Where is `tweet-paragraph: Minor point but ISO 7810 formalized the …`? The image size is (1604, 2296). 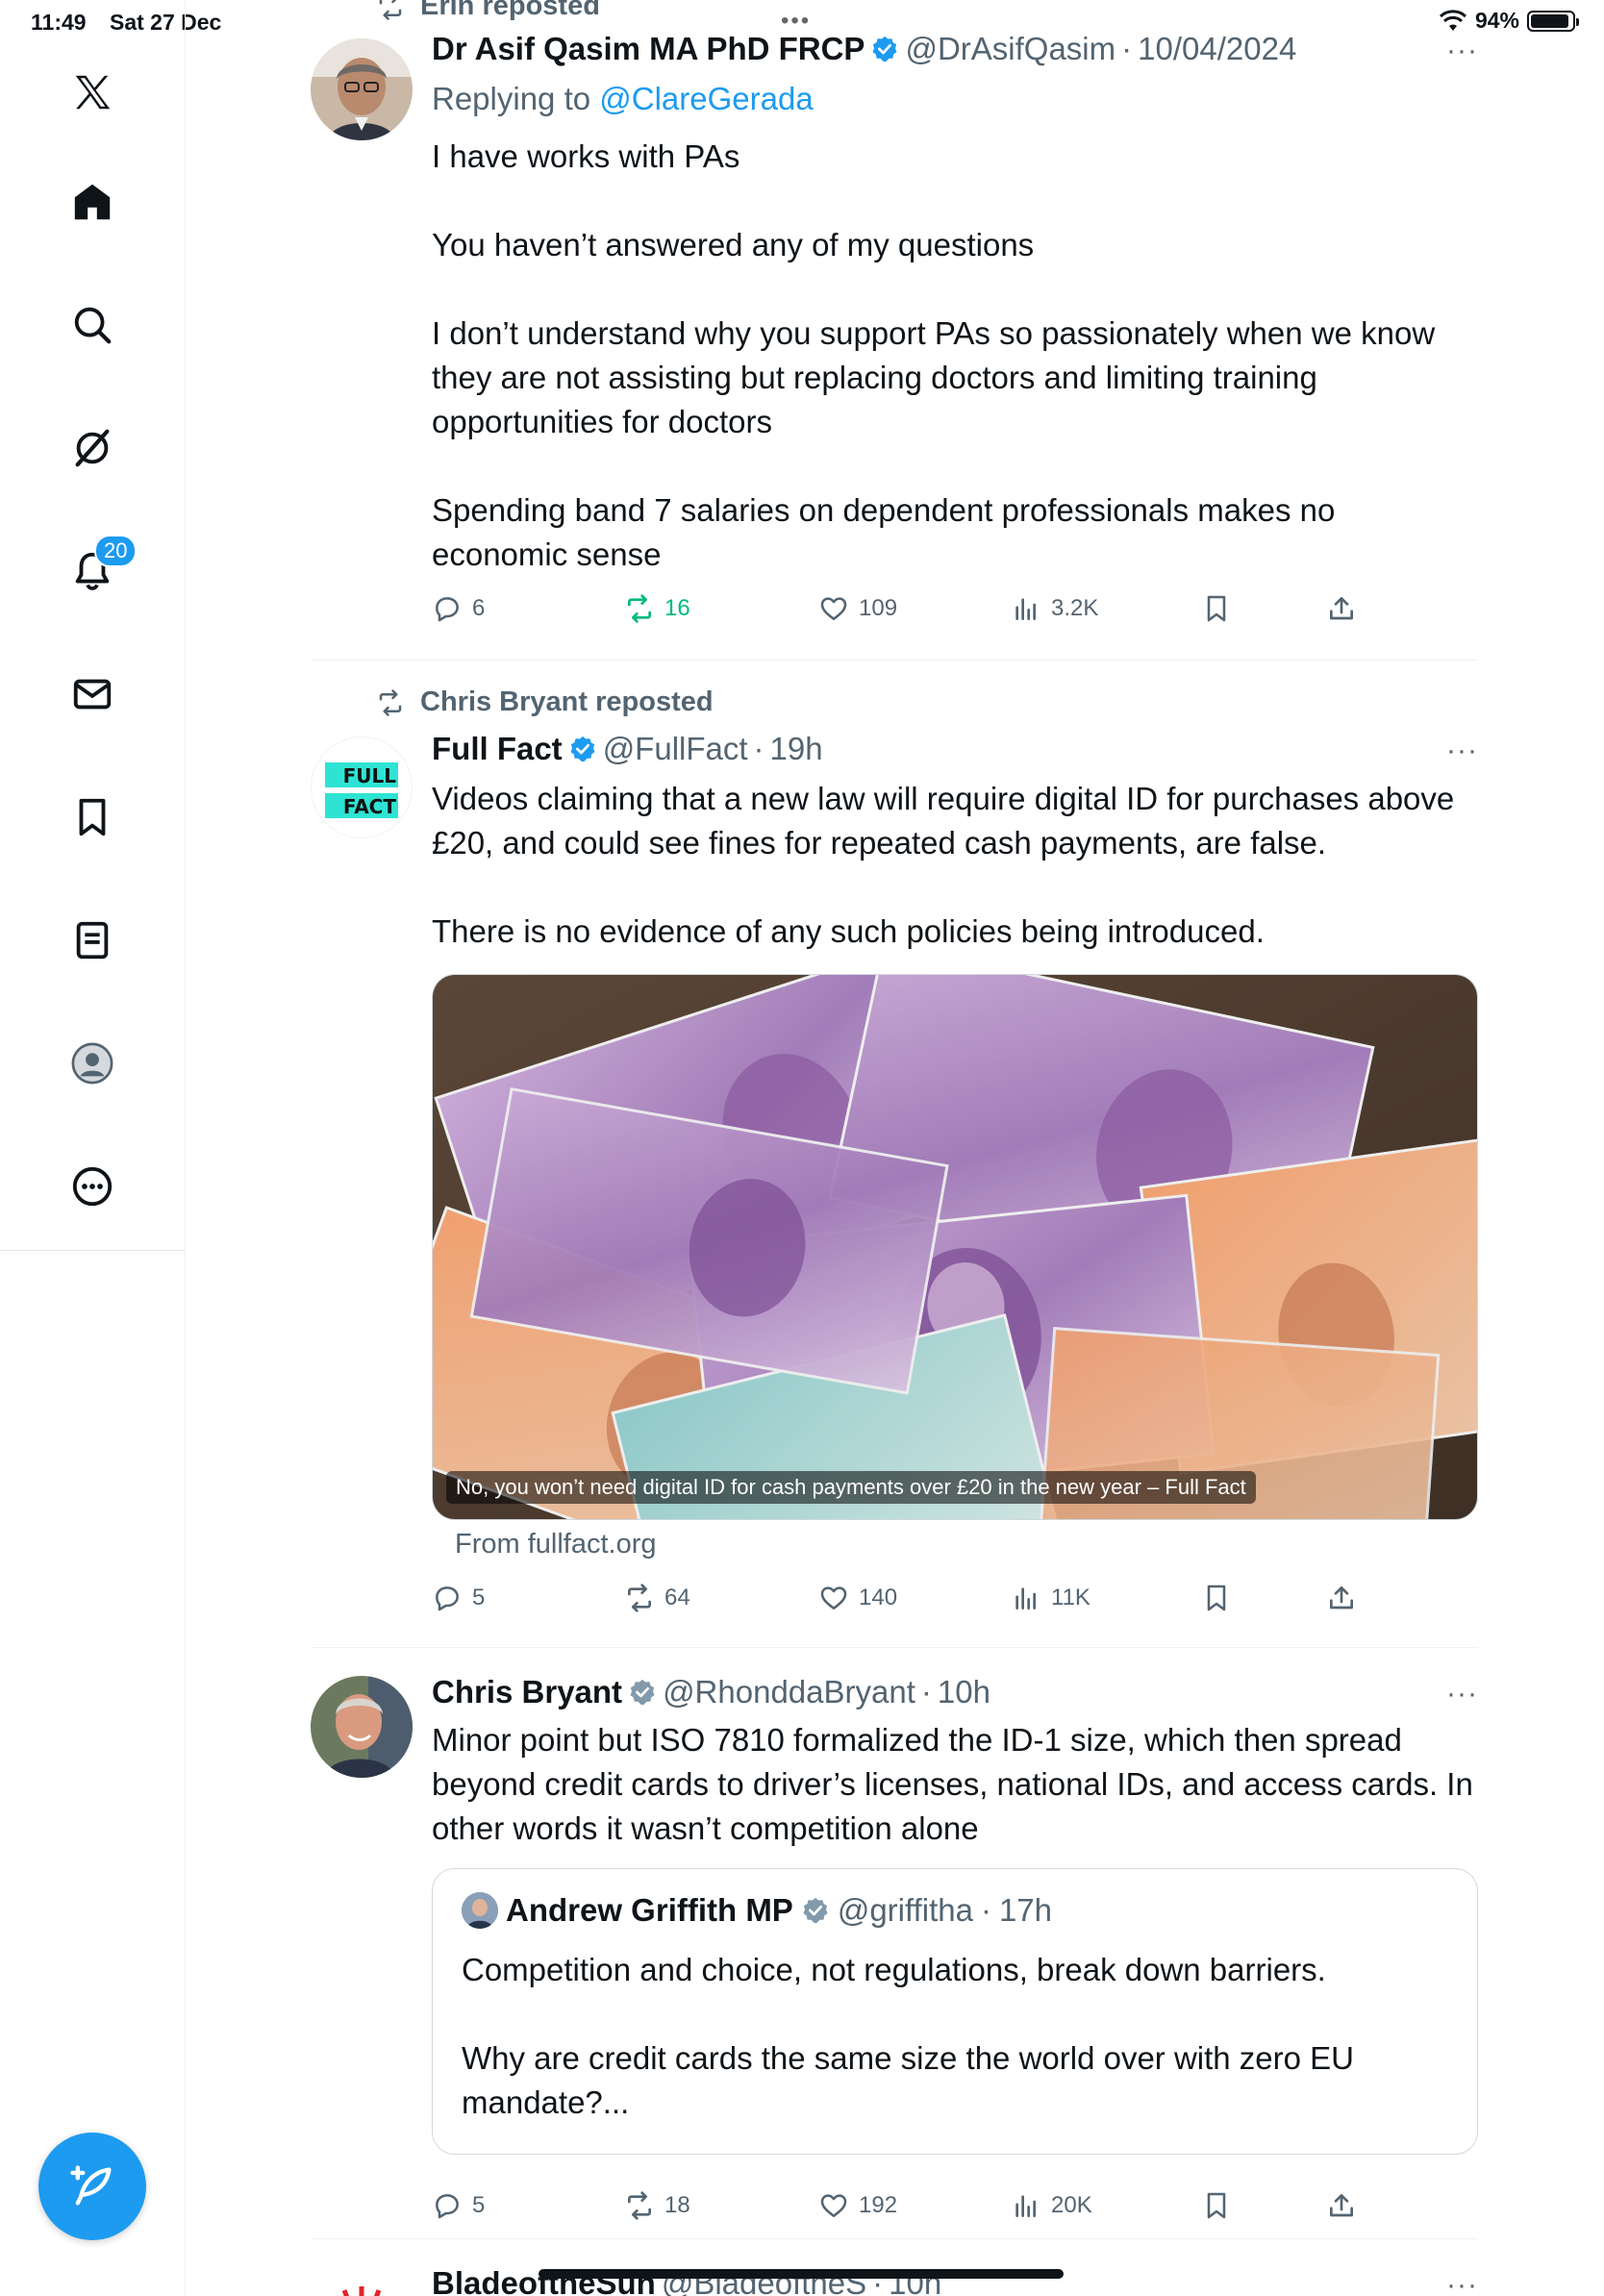 tweet-paragraph: Minor point but ISO 7810 formalized the … is located at coordinates (952, 1784).